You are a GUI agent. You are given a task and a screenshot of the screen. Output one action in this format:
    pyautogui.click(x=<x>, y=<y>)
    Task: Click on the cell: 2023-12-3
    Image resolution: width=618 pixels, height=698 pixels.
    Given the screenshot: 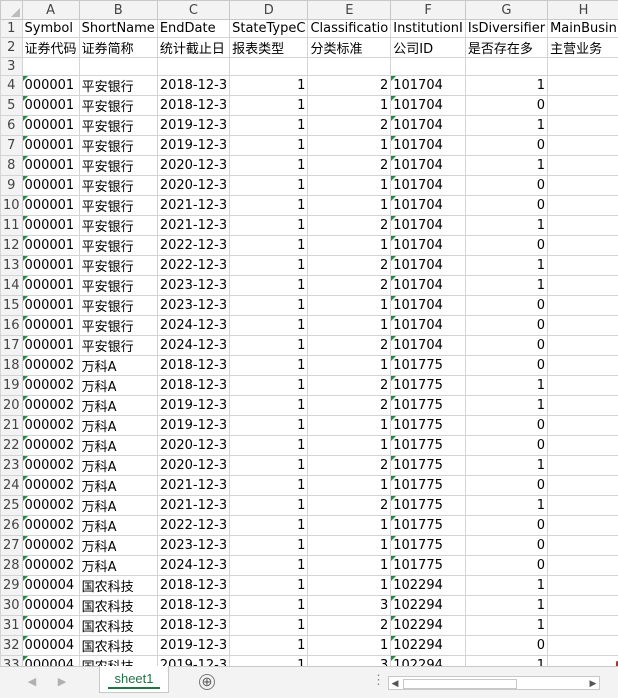 What is the action you would take?
    pyautogui.click(x=193, y=545)
    